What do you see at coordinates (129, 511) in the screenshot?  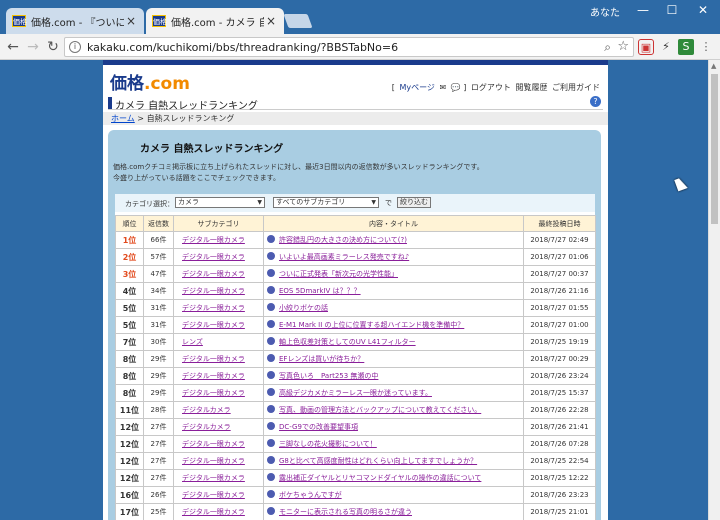 I see `rank-cell: 17位` at bounding box center [129, 511].